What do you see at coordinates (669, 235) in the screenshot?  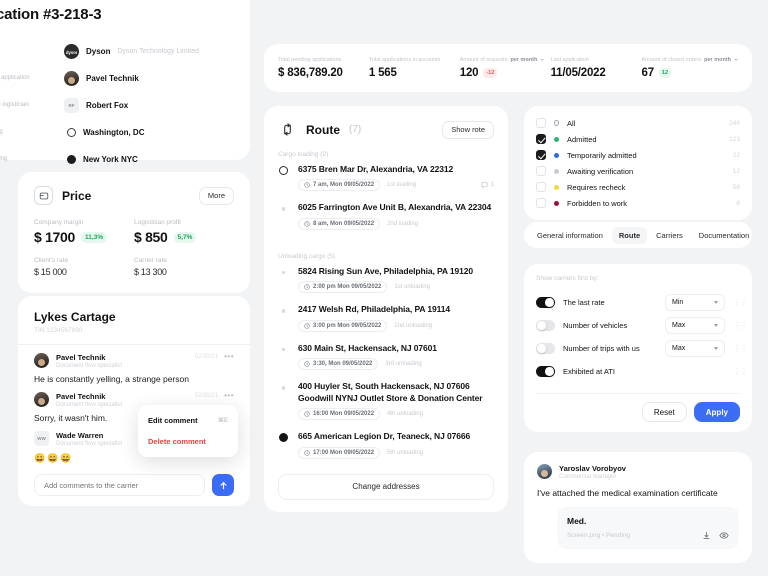 I see `tab-carriers: Carriers` at bounding box center [669, 235].